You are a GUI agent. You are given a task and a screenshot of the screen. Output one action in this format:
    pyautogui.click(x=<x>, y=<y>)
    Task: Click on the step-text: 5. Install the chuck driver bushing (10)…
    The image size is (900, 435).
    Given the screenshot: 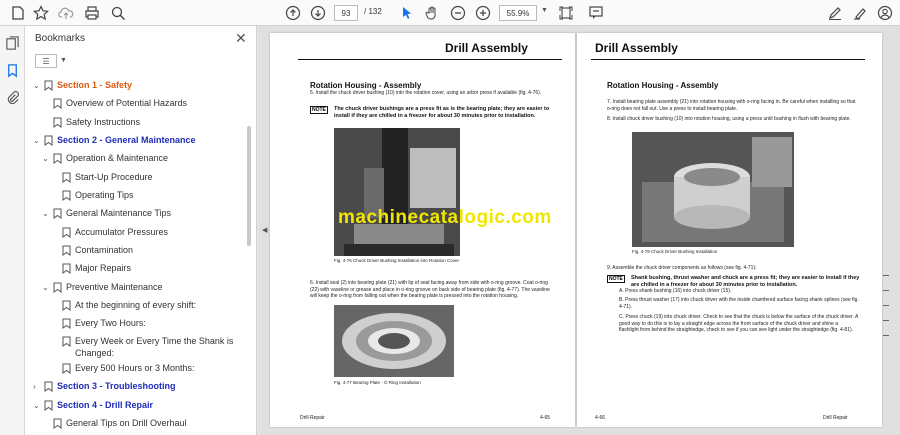 What is the action you would take?
    pyautogui.click(x=426, y=93)
    